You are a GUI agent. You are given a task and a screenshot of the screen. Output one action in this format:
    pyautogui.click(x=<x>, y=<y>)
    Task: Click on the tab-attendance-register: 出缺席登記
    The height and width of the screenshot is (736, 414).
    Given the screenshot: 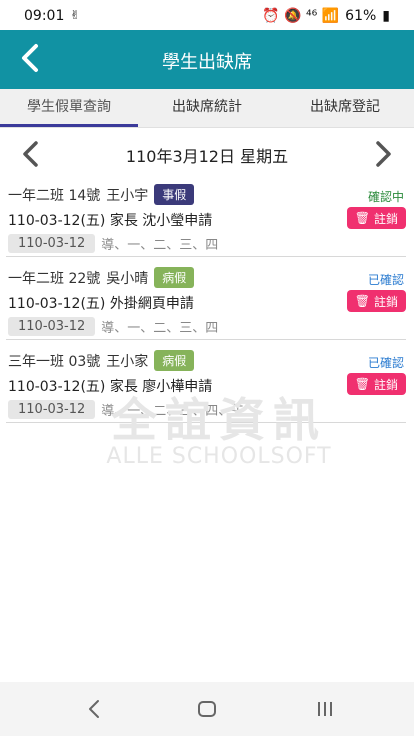 What is the action you would take?
    pyautogui.click(x=345, y=108)
    